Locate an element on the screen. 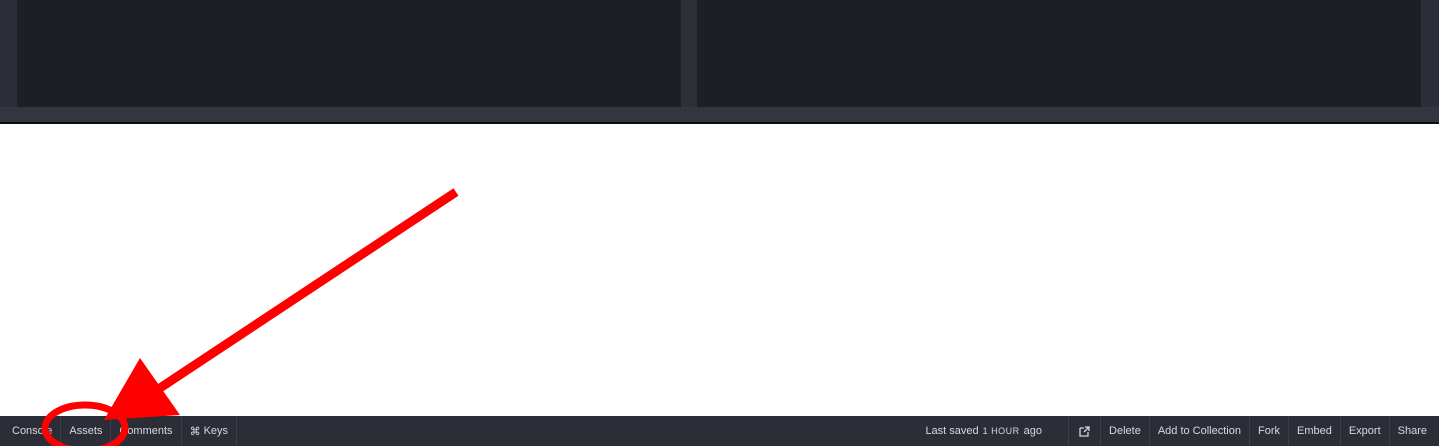 This screenshot has height=446, width=1439. last-saved-status: Last saved 1 hour ago is located at coordinates (992, 431).